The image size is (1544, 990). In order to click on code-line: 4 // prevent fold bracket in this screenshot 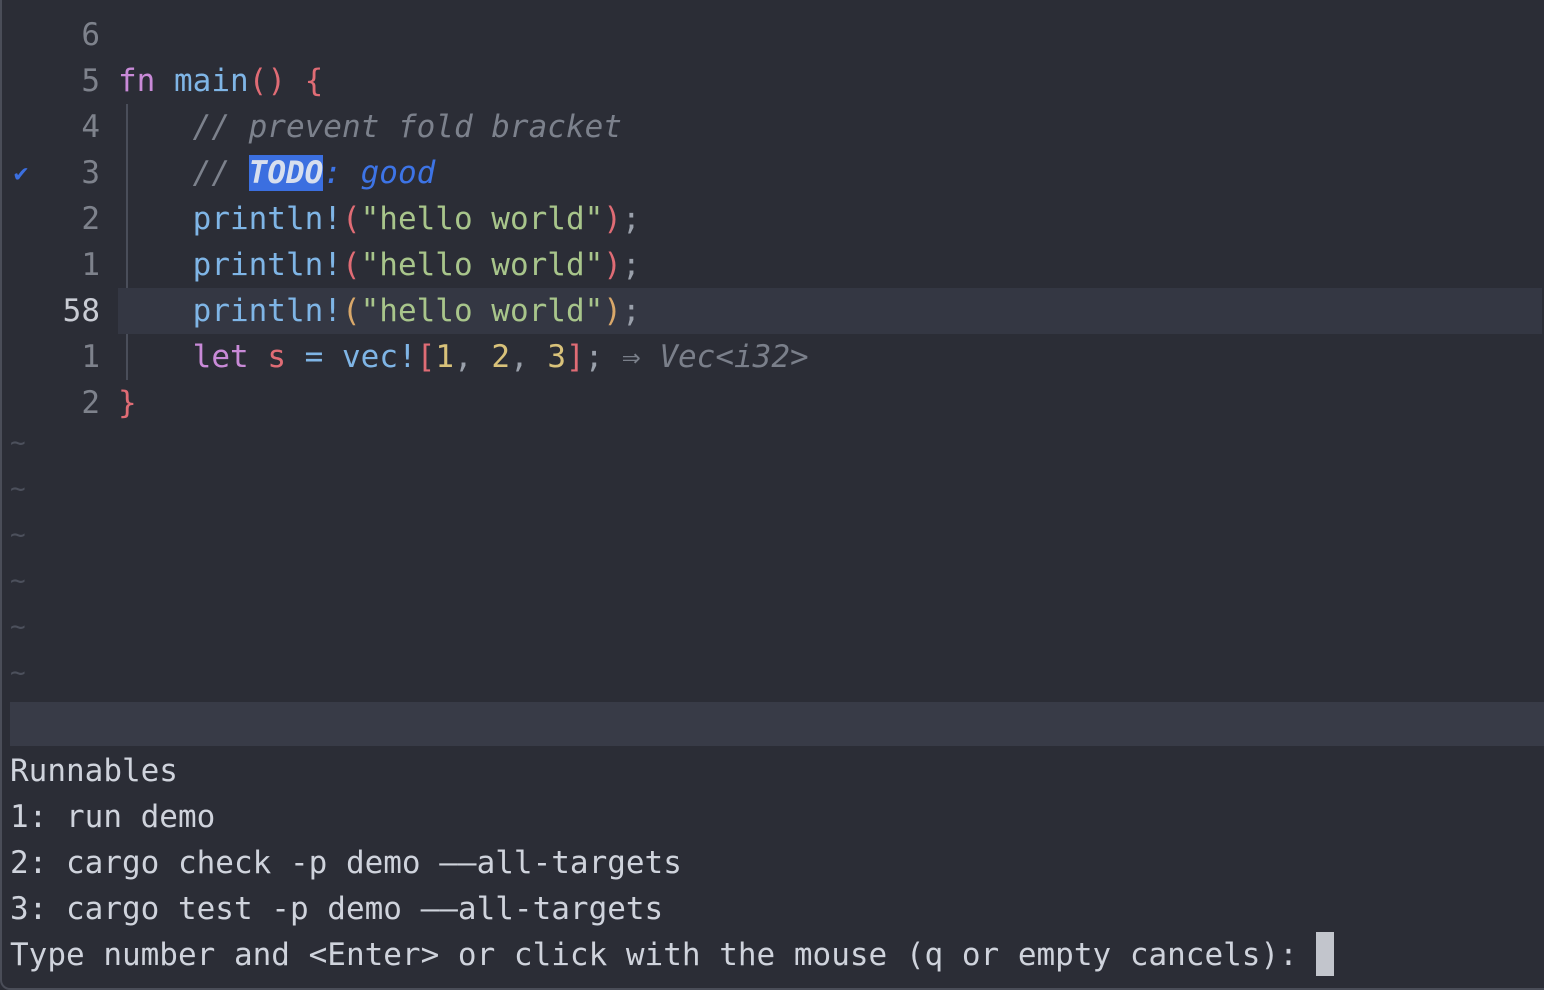, I will do `click(772, 127)`.